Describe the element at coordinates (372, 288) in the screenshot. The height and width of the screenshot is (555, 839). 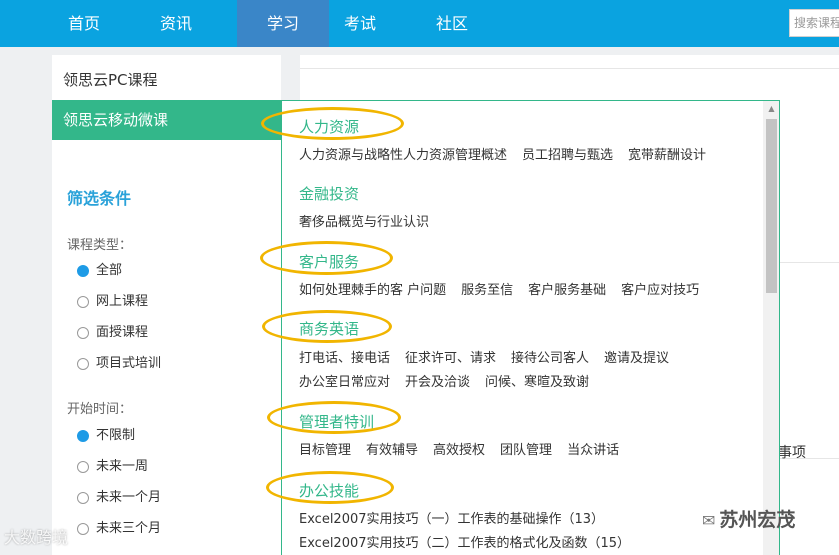
I see `course-link: 如何处理棘手的客 户问题` at that location.